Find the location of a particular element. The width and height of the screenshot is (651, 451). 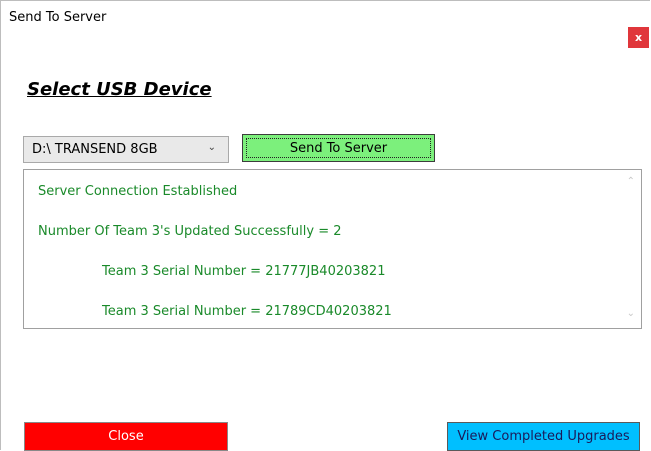

scroll-down-icon: ⌄ is located at coordinates (631, 313).